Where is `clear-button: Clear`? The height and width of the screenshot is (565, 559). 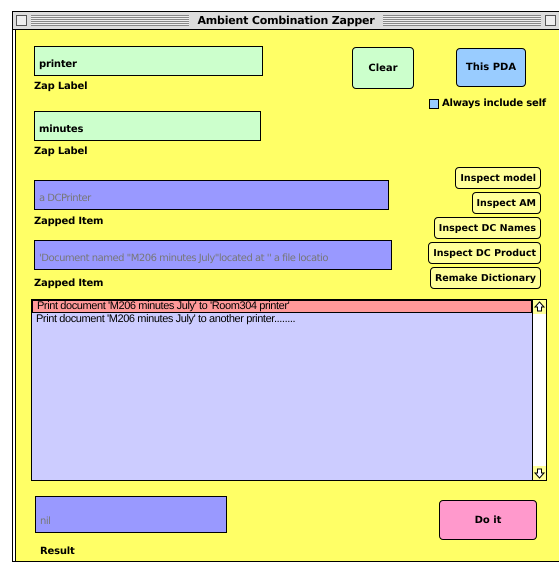
clear-button: Clear is located at coordinates (383, 68).